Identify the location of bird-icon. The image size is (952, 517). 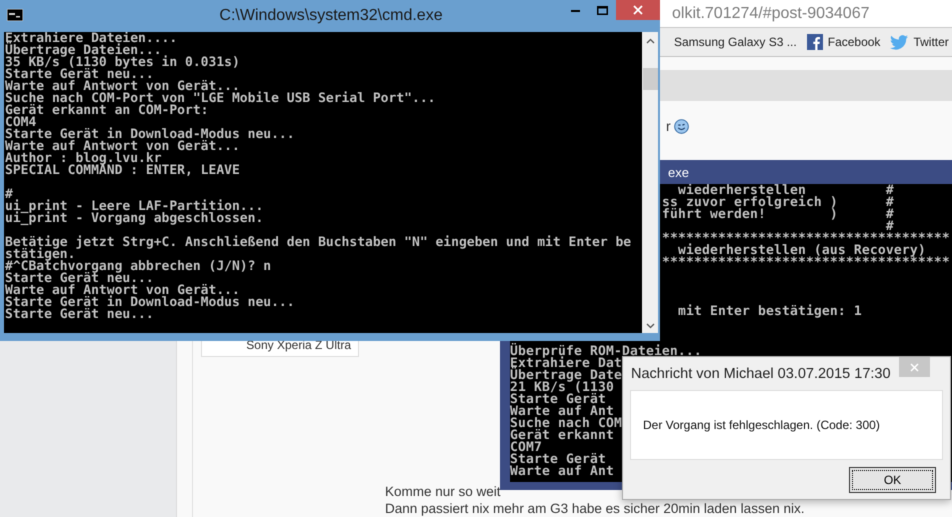
(899, 42).